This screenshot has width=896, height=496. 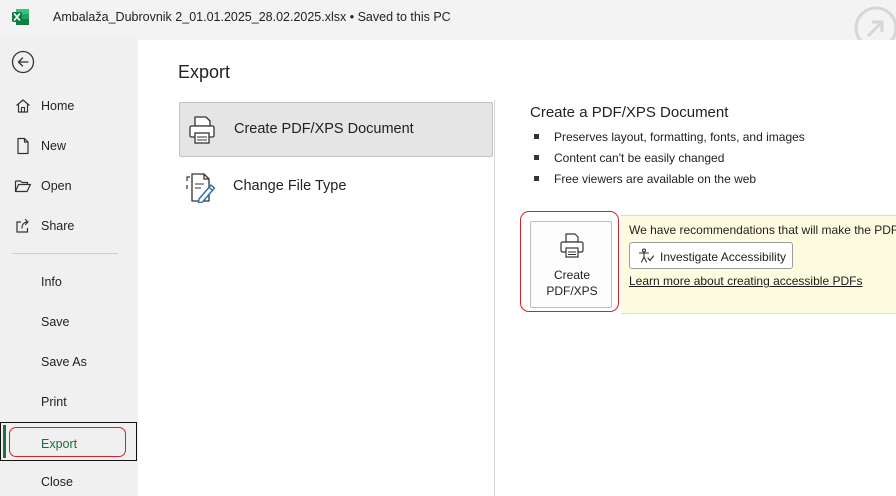 What do you see at coordinates (51, 282) in the screenshot?
I see `nav-info-label: Info` at bounding box center [51, 282].